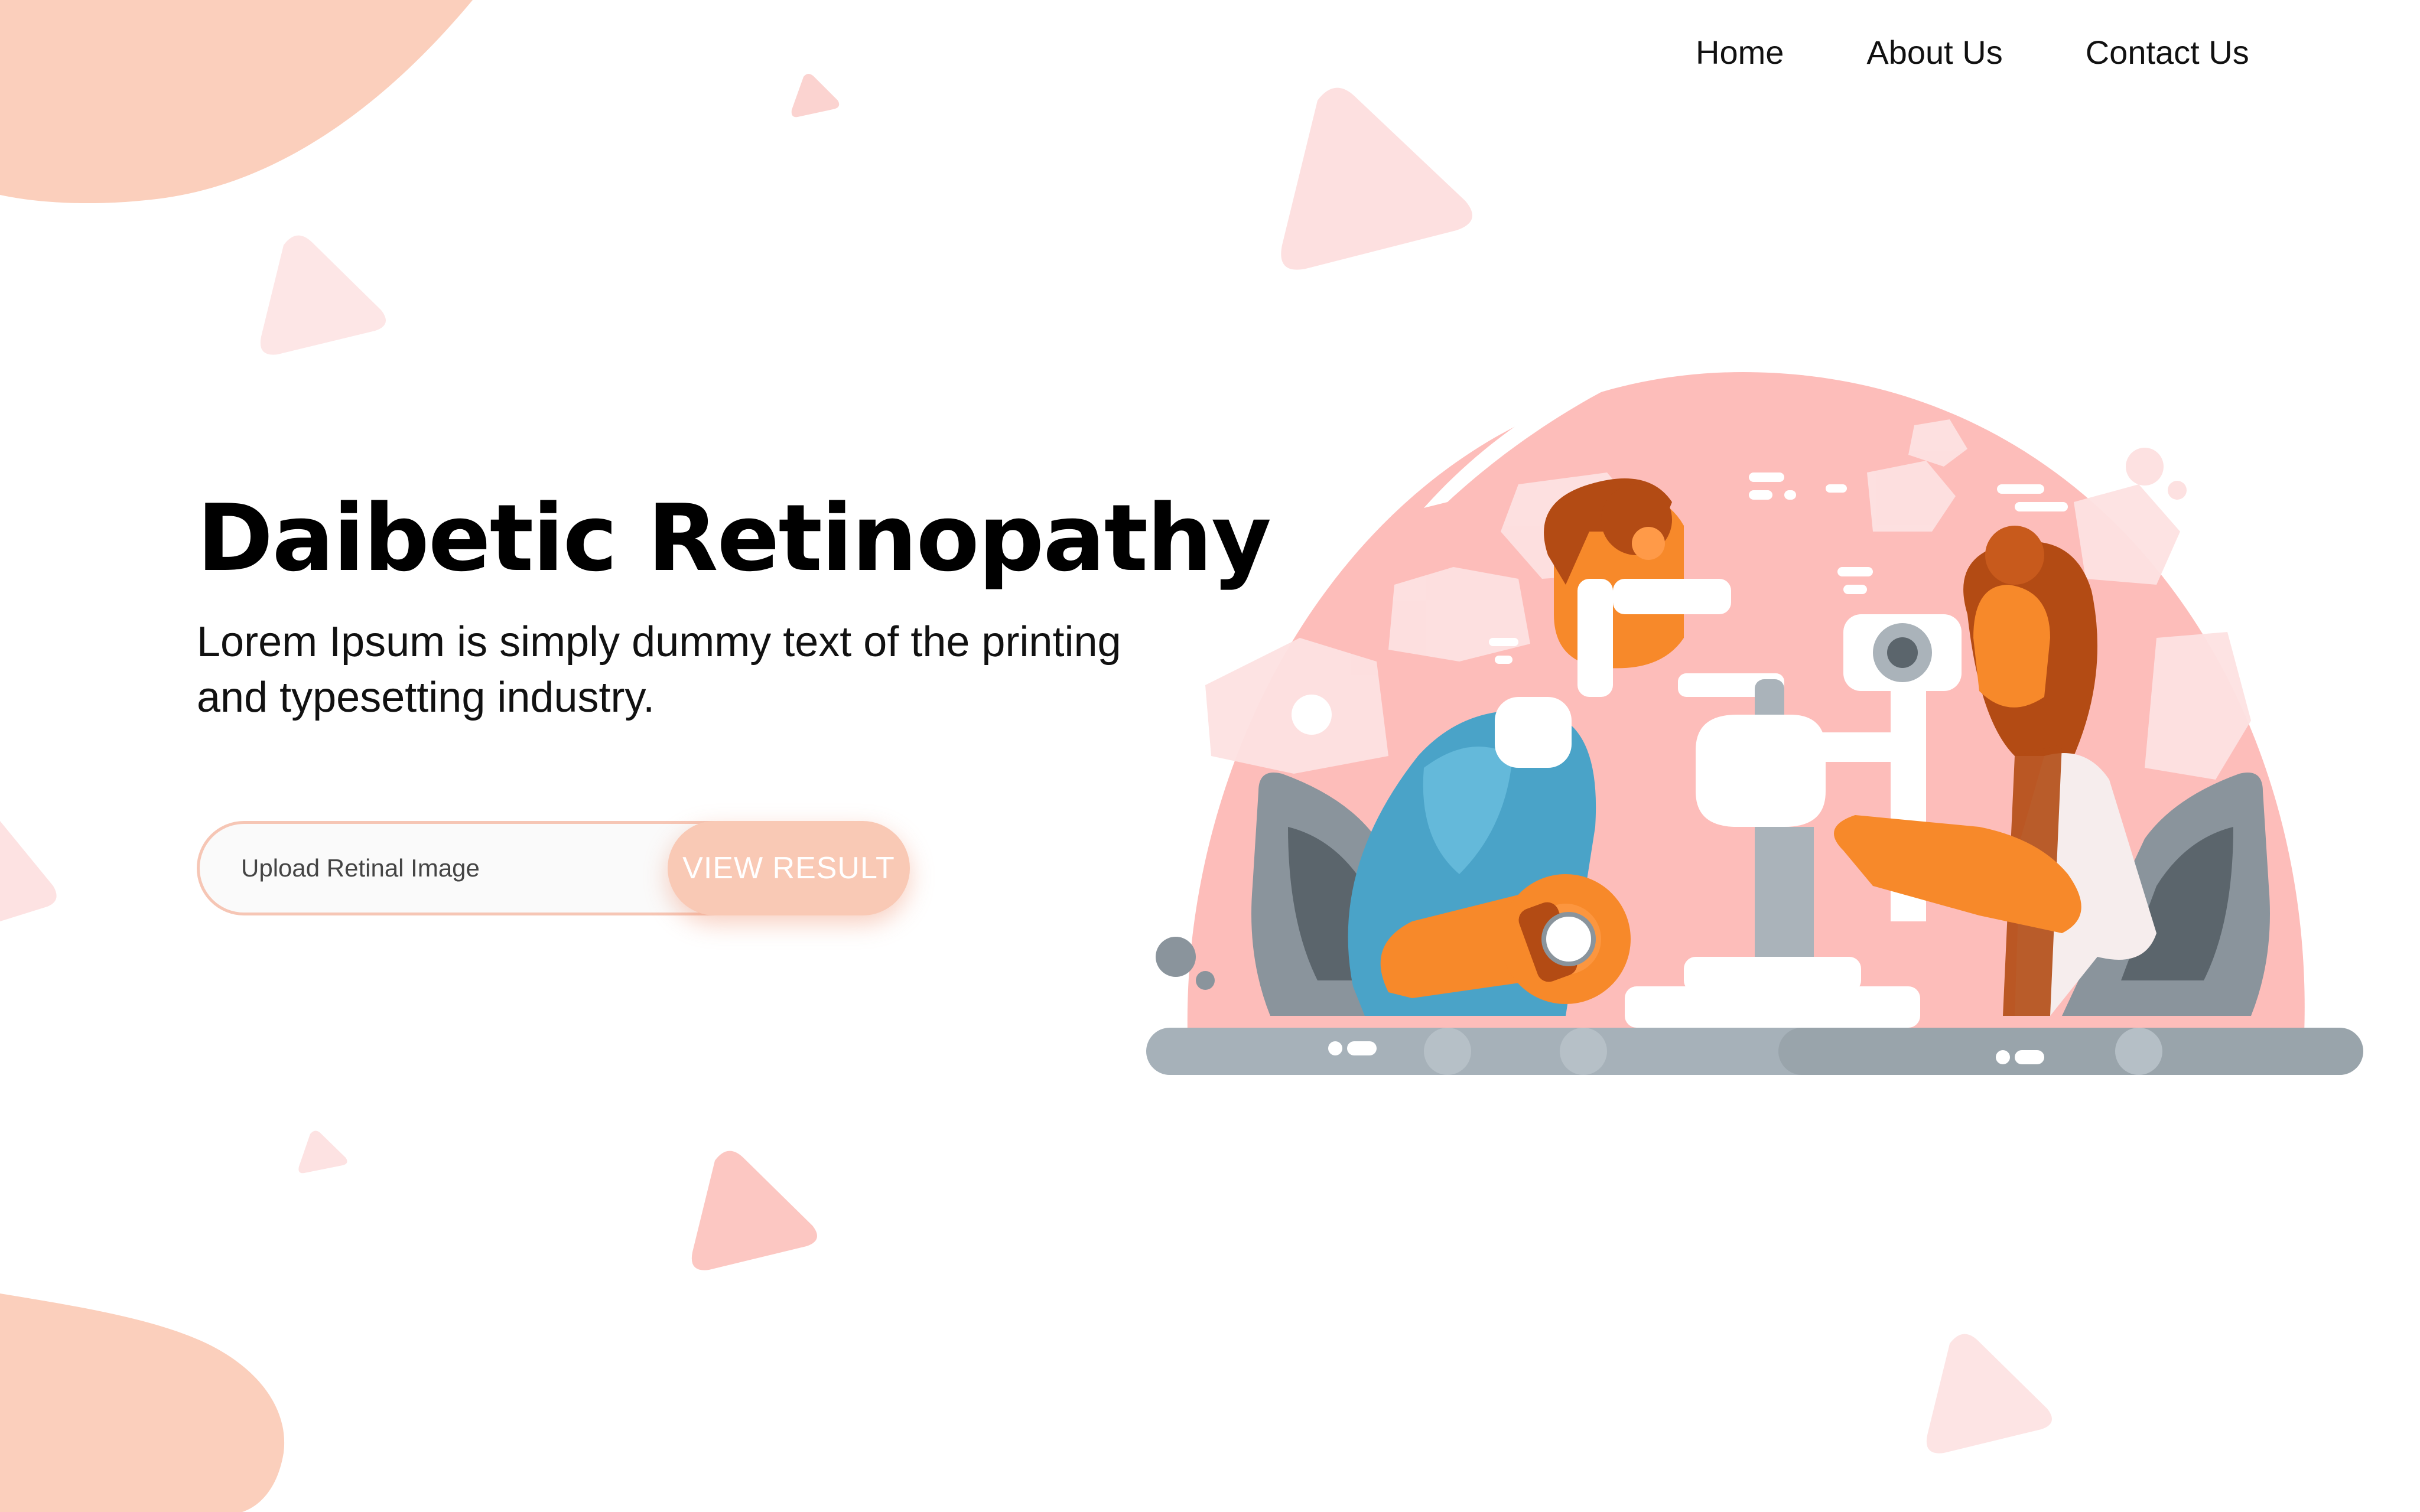  What do you see at coordinates (360, 868) in the screenshot?
I see `upload-label: Upload Retinal Image` at bounding box center [360, 868].